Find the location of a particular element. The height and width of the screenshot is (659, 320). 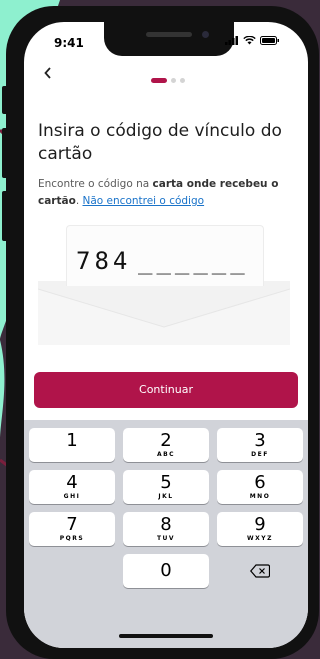

key-2-letters: ABC is located at coordinates (166, 454).